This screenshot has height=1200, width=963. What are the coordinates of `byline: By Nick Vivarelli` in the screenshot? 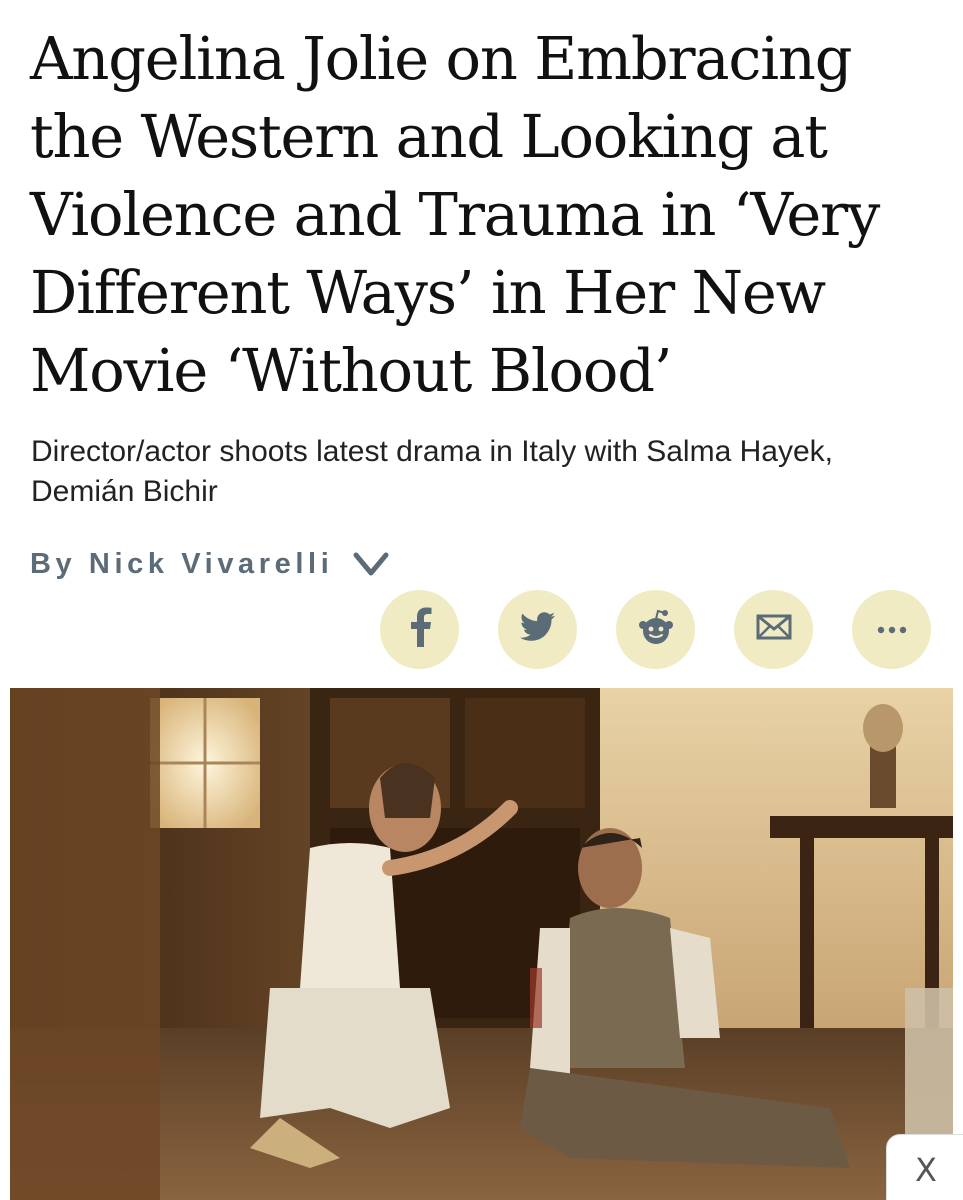 It's located at (210, 564).